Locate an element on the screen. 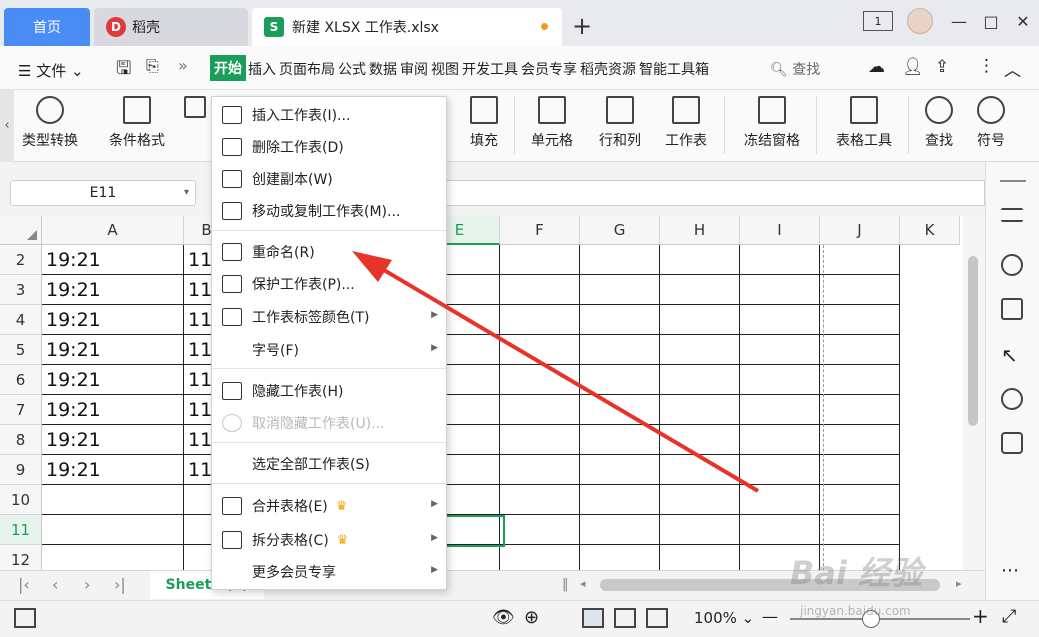 This screenshot has height=637, width=1039. row-header: 9 is located at coordinates (21, 470).